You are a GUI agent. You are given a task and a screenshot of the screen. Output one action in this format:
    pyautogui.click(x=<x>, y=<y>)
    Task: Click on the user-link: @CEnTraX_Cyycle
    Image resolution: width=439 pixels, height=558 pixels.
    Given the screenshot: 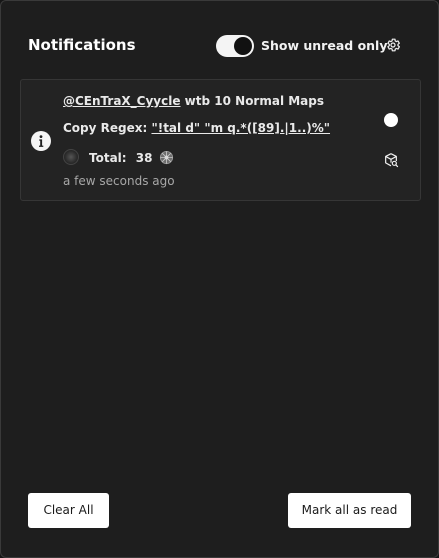 What is the action you would take?
    pyautogui.click(x=122, y=101)
    